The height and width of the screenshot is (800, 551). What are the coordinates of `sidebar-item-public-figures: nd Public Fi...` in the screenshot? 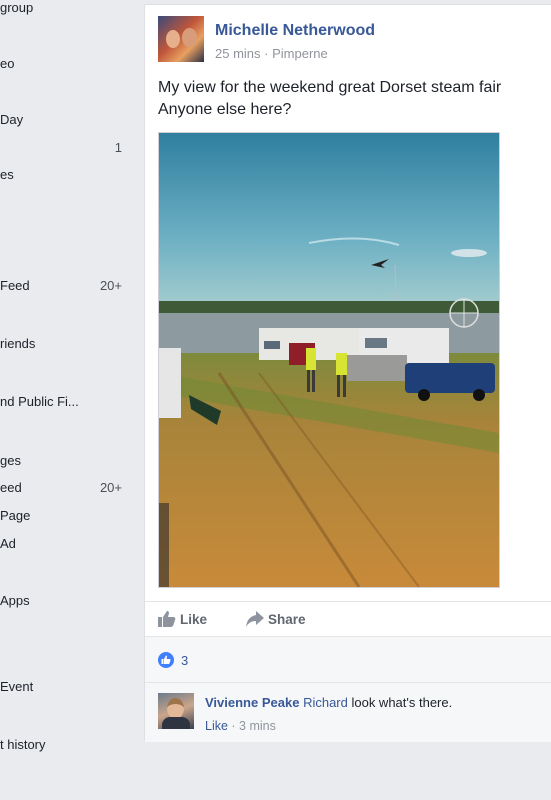 It's located at (65, 404).